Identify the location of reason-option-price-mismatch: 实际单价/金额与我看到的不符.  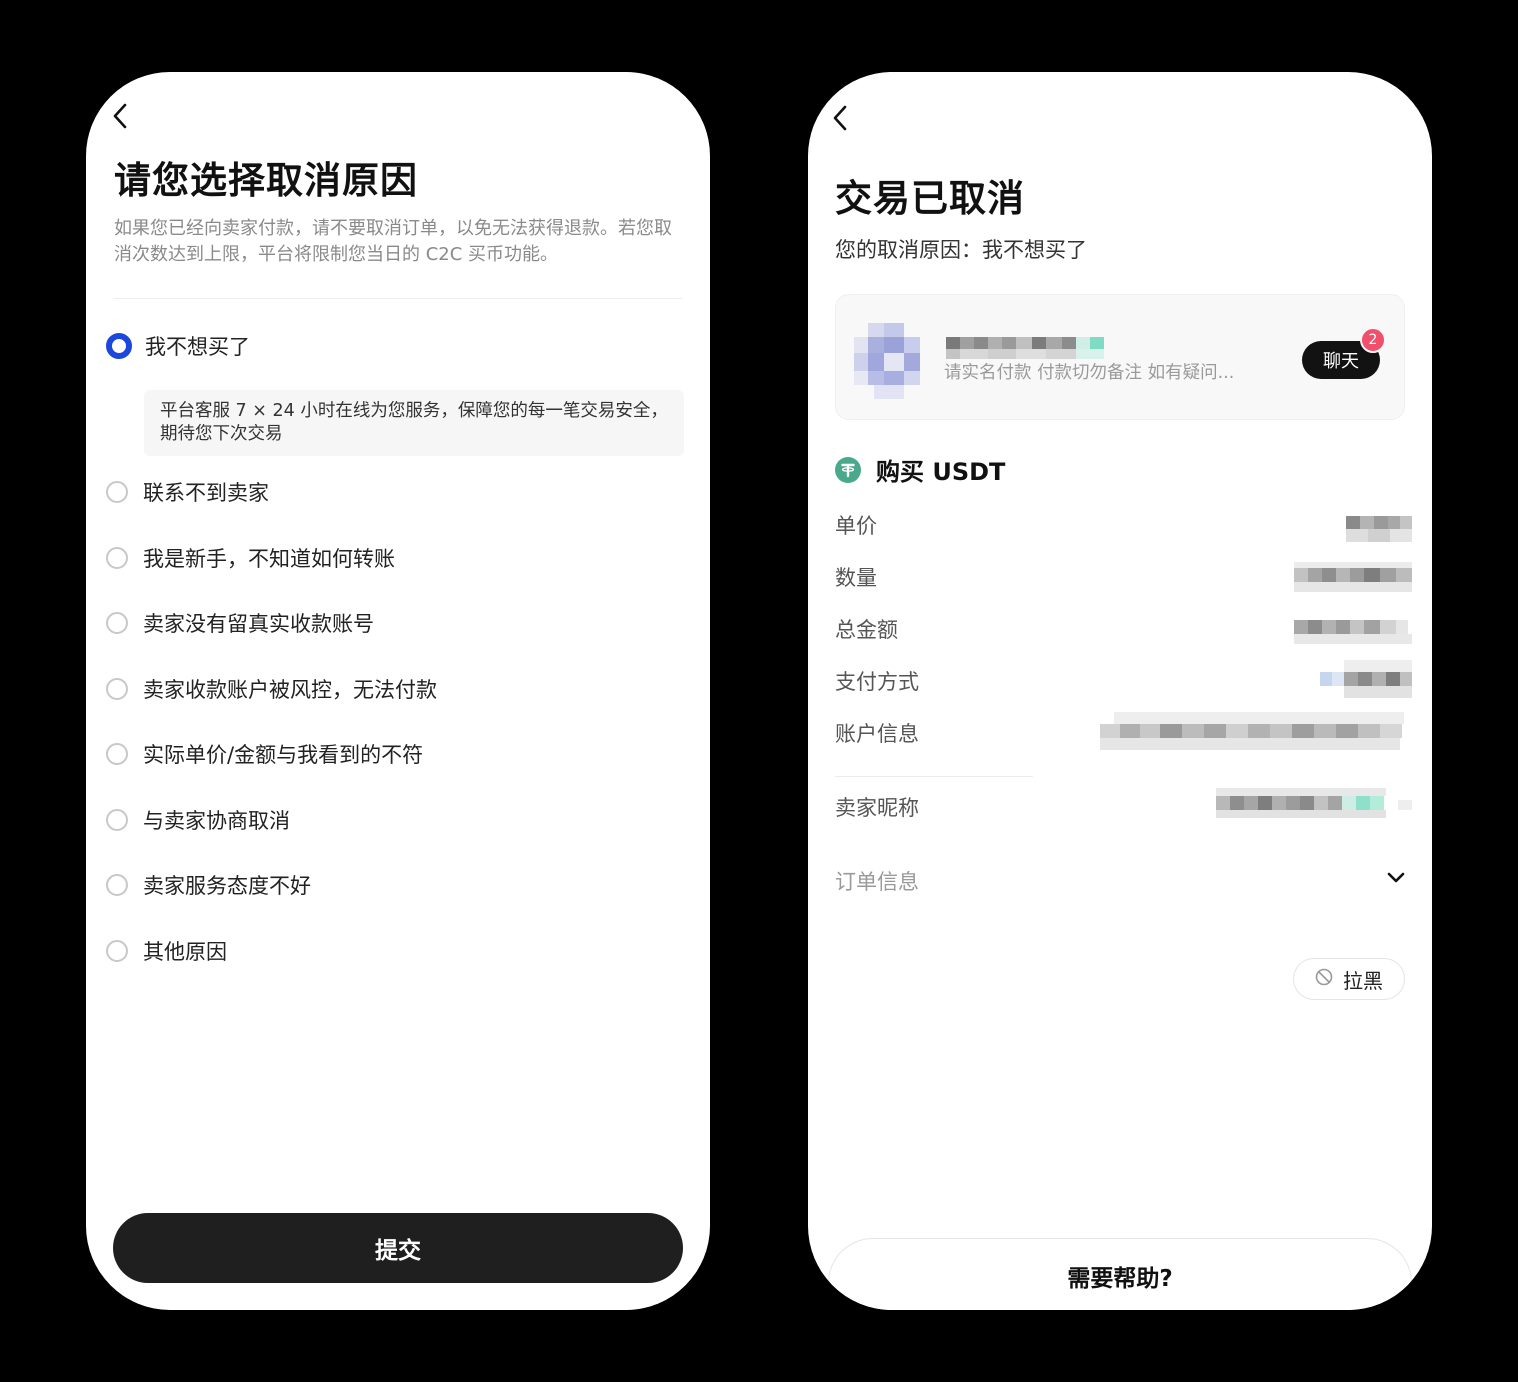
(264, 754).